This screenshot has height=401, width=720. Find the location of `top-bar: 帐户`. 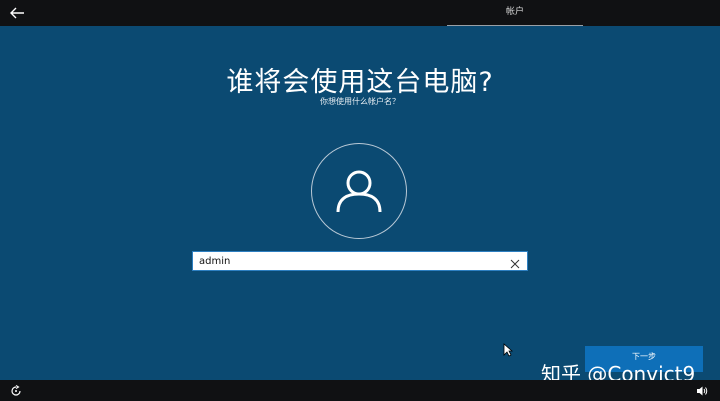

top-bar: 帐户 is located at coordinates (360, 13).